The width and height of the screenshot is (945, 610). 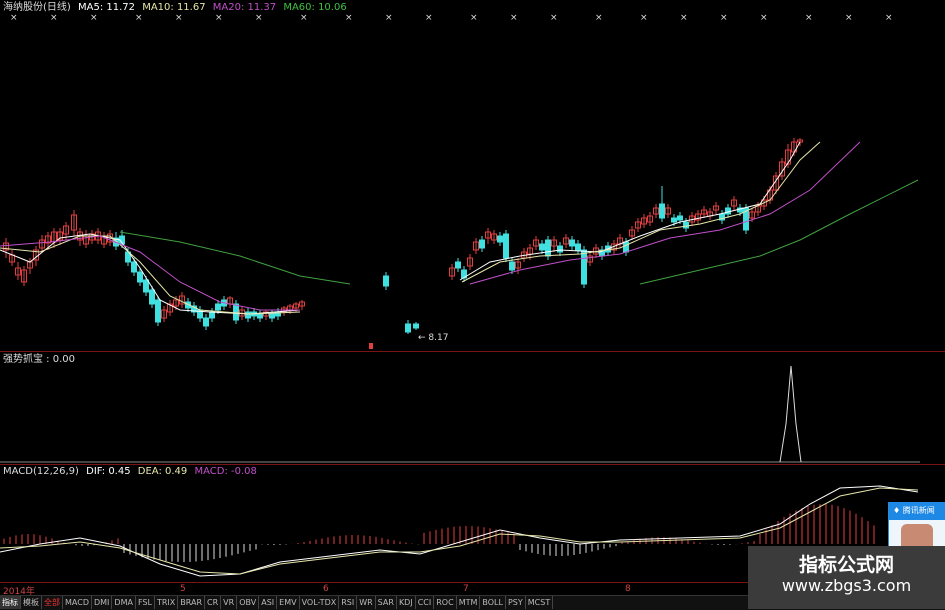 I want to click on ma5-value: MA5: 11.72, so click(x=107, y=7).